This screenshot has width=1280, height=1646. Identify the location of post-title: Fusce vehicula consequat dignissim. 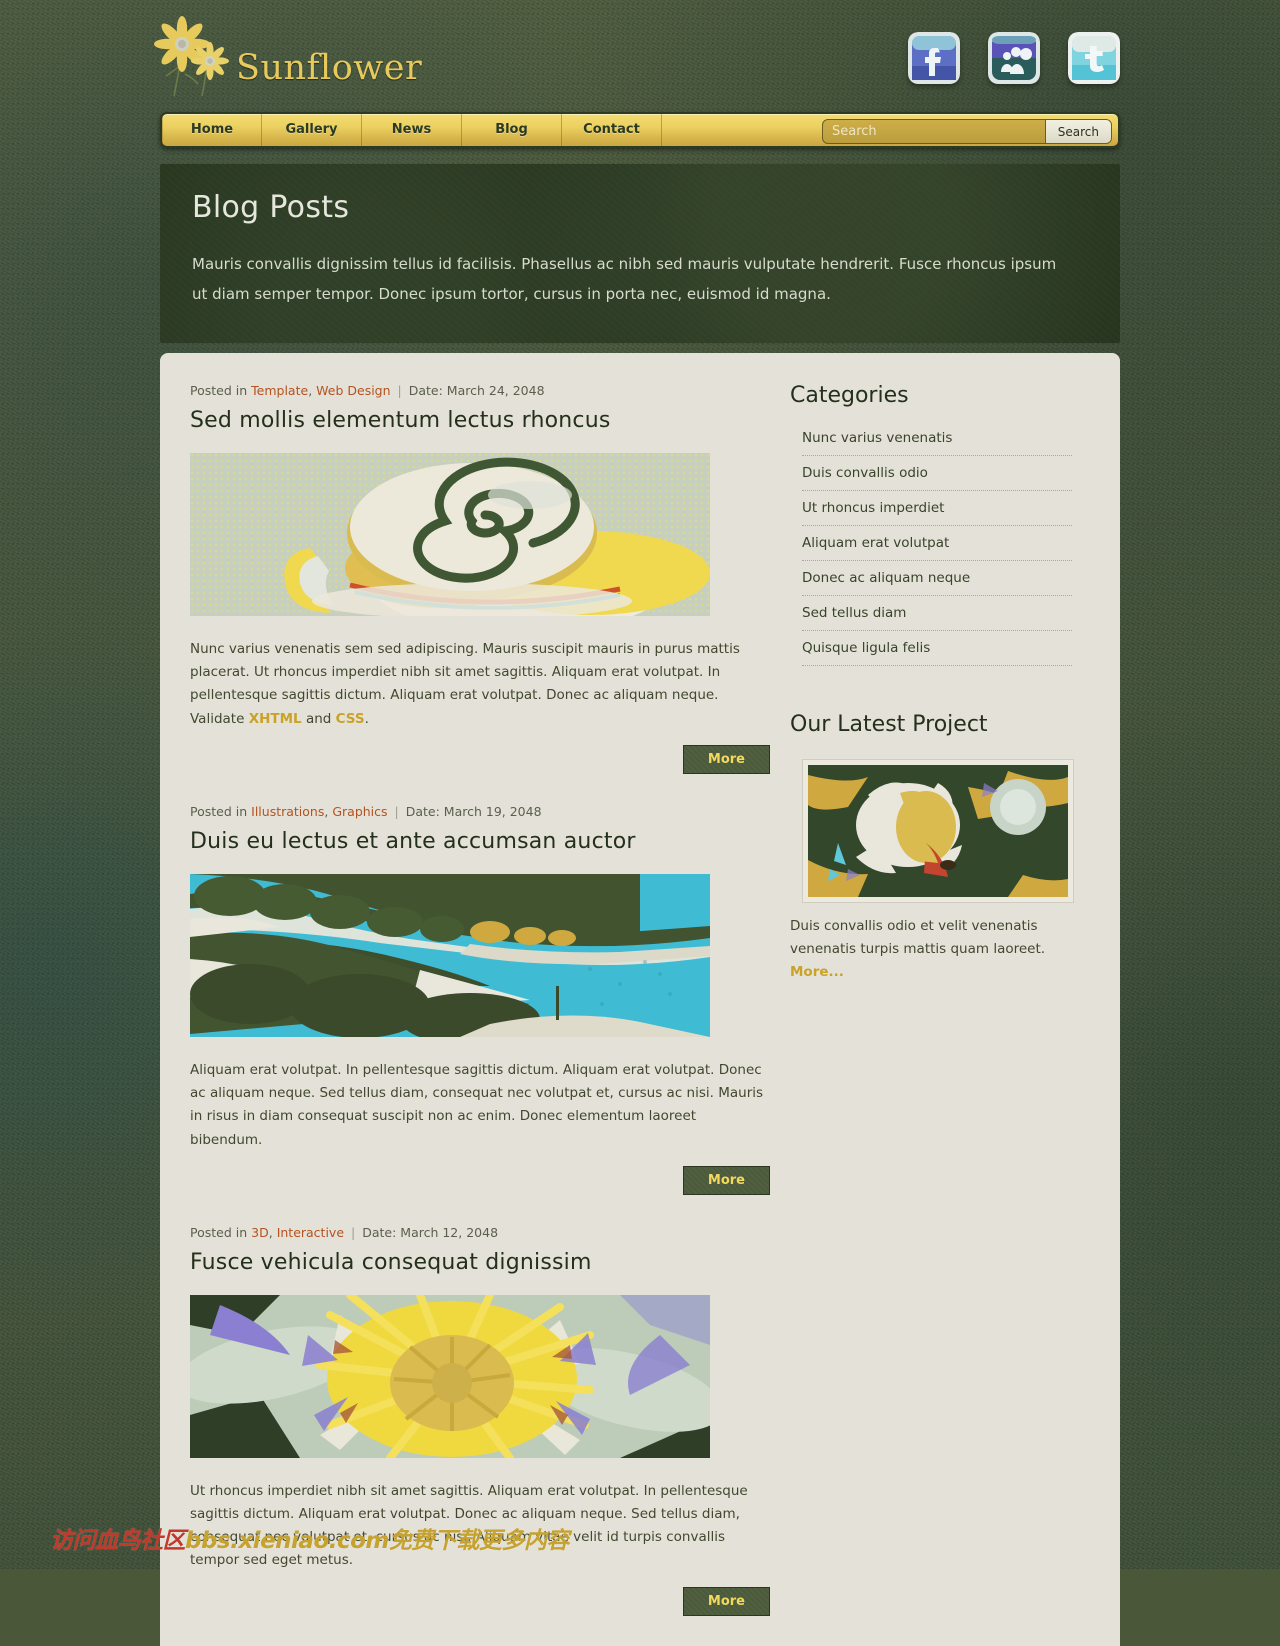
(480, 1262).